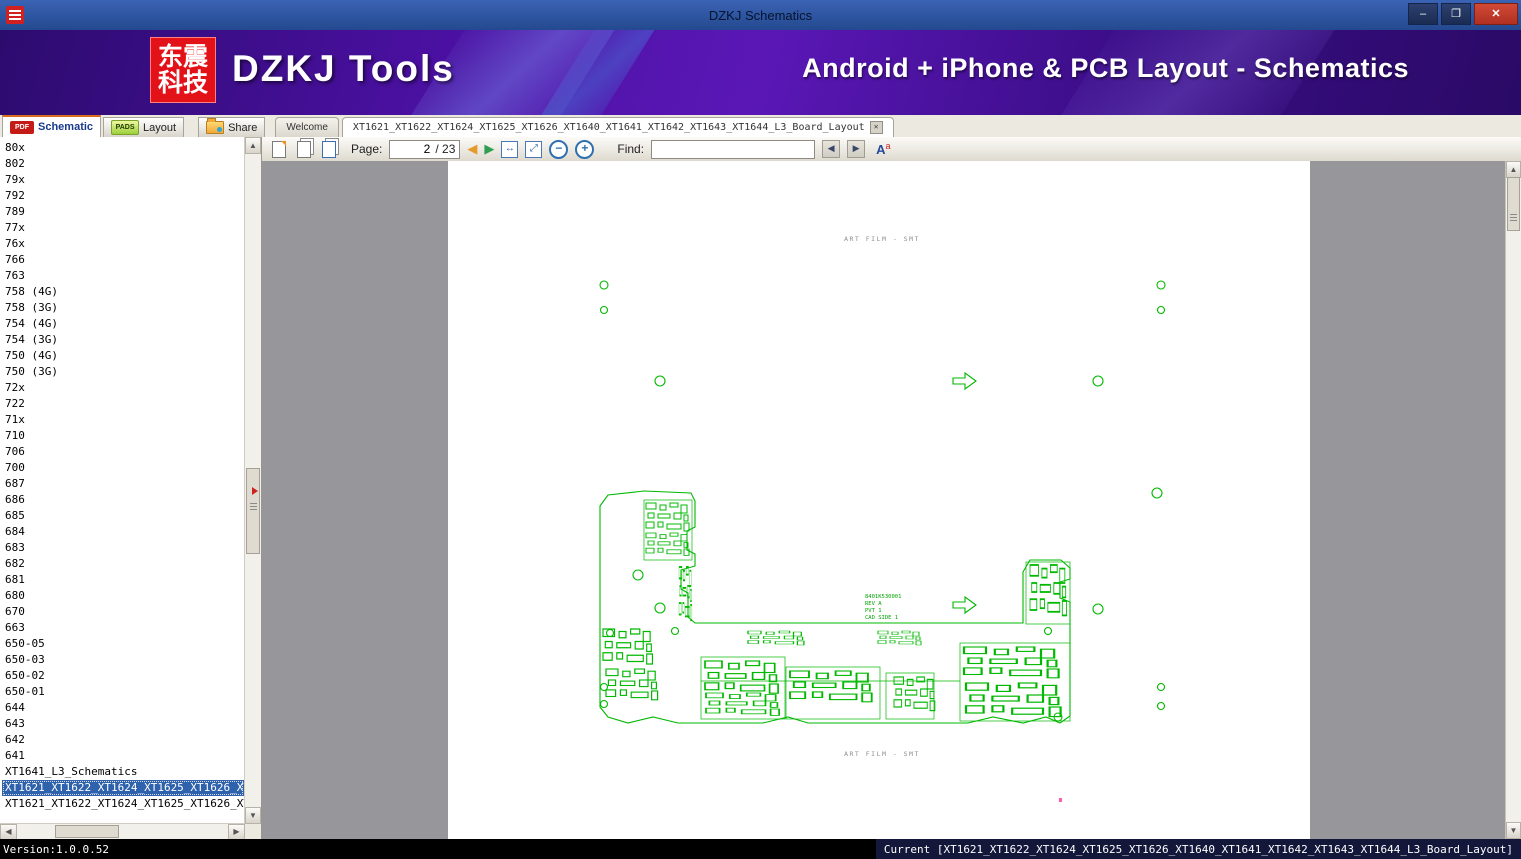 The width and height of the screenshot is (1521, 859). Describe the element at coordinates (856, 149) in the screenshot. I see `find-next-button: ▶` at that location.